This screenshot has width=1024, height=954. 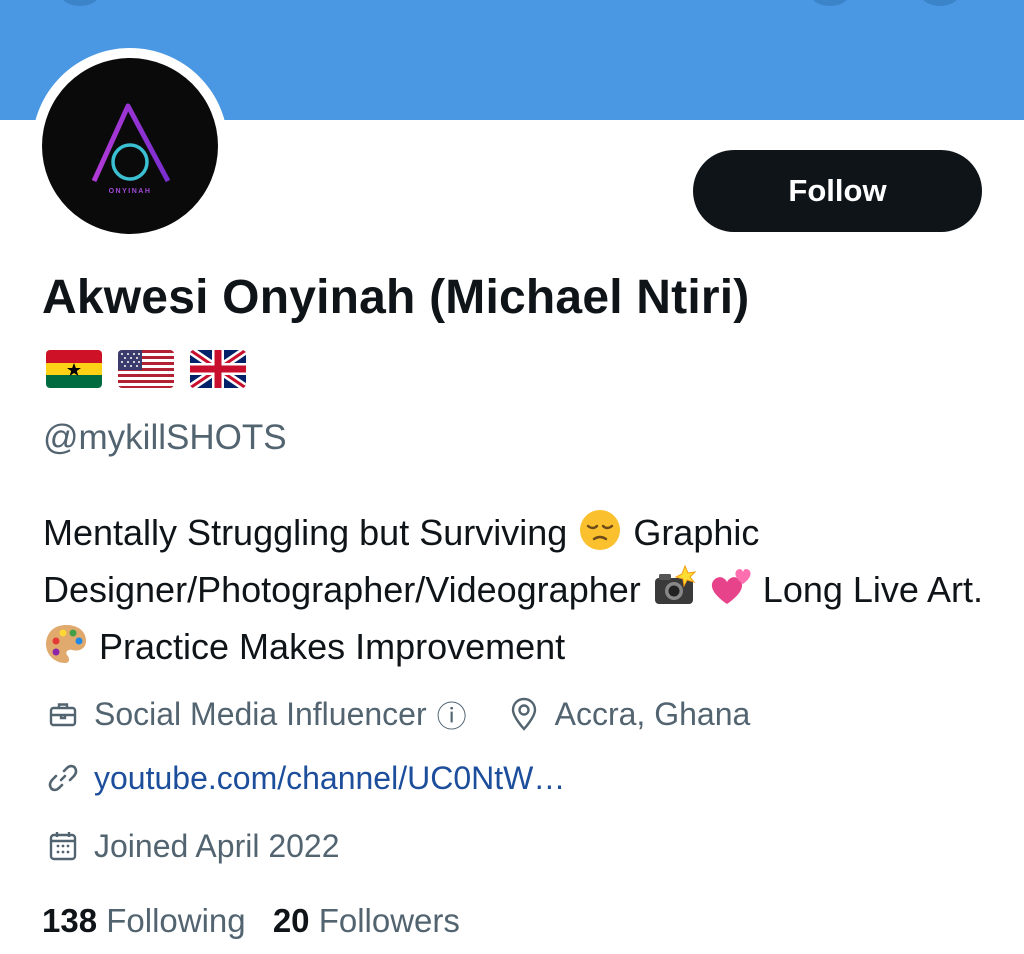 I want to click on artist-palette-emoji-icon, so click(x=66, y=644).